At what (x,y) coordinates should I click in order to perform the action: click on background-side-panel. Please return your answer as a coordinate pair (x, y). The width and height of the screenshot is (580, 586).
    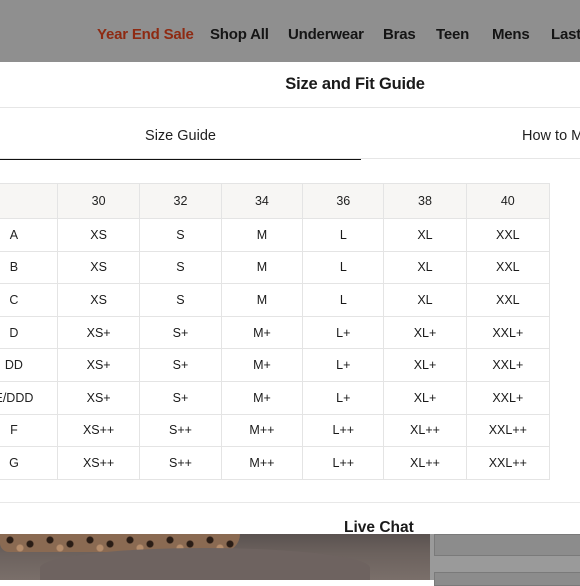
    Looking at the image, I should click on (505, 560).